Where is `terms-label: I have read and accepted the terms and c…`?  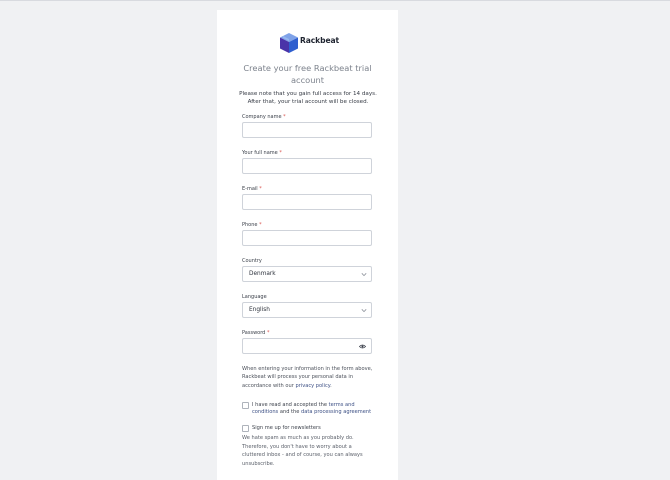 terms-label: I have read and accepted the terms and c… is located at coordinates (316, 409).